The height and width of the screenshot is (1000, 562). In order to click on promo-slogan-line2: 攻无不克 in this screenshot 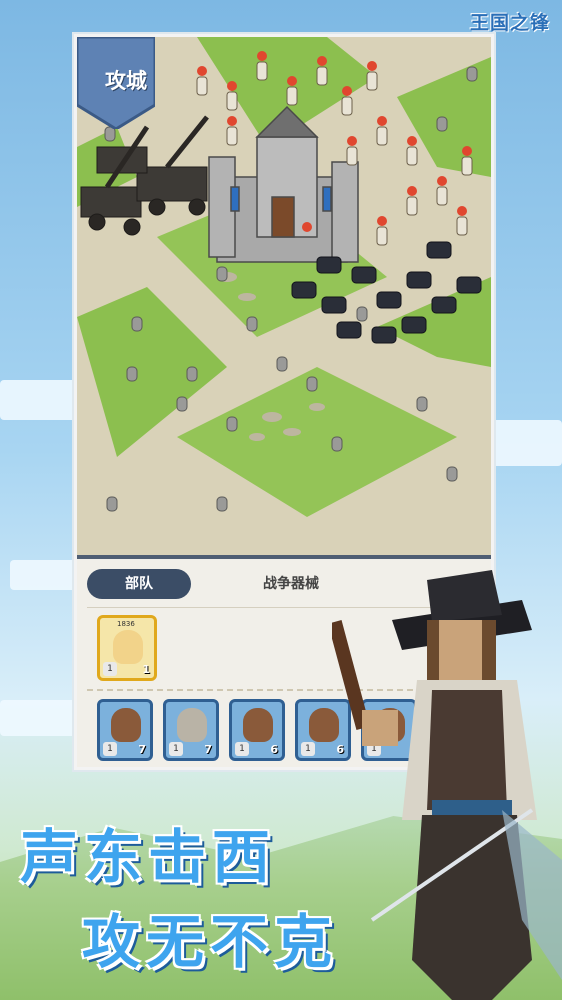, I will do `click(210, 942)`.